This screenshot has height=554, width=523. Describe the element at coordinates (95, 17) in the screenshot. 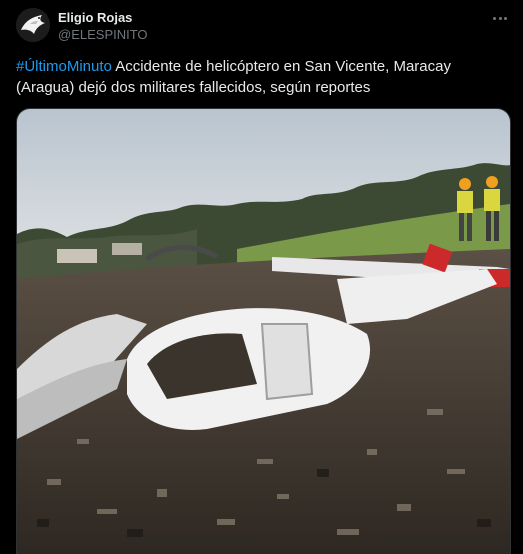

I see `author-display-name: Eligio Rojas` at that location.